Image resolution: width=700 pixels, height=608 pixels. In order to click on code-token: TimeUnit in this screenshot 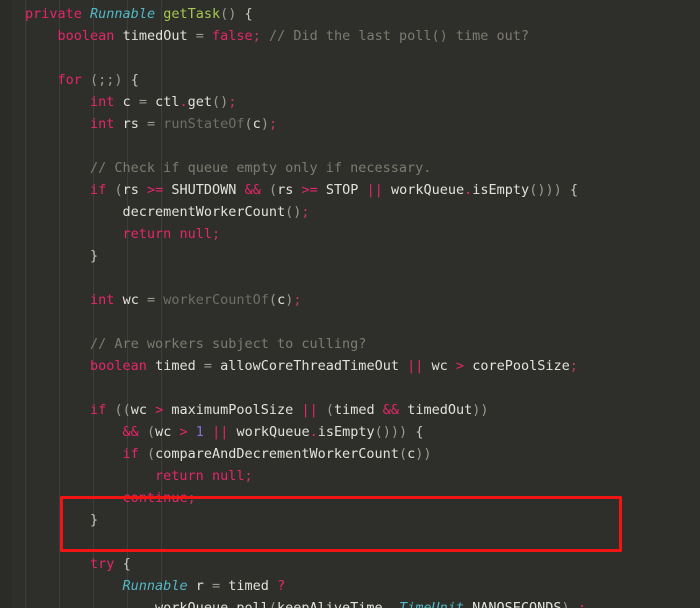, I will do `click(431, 604)`.